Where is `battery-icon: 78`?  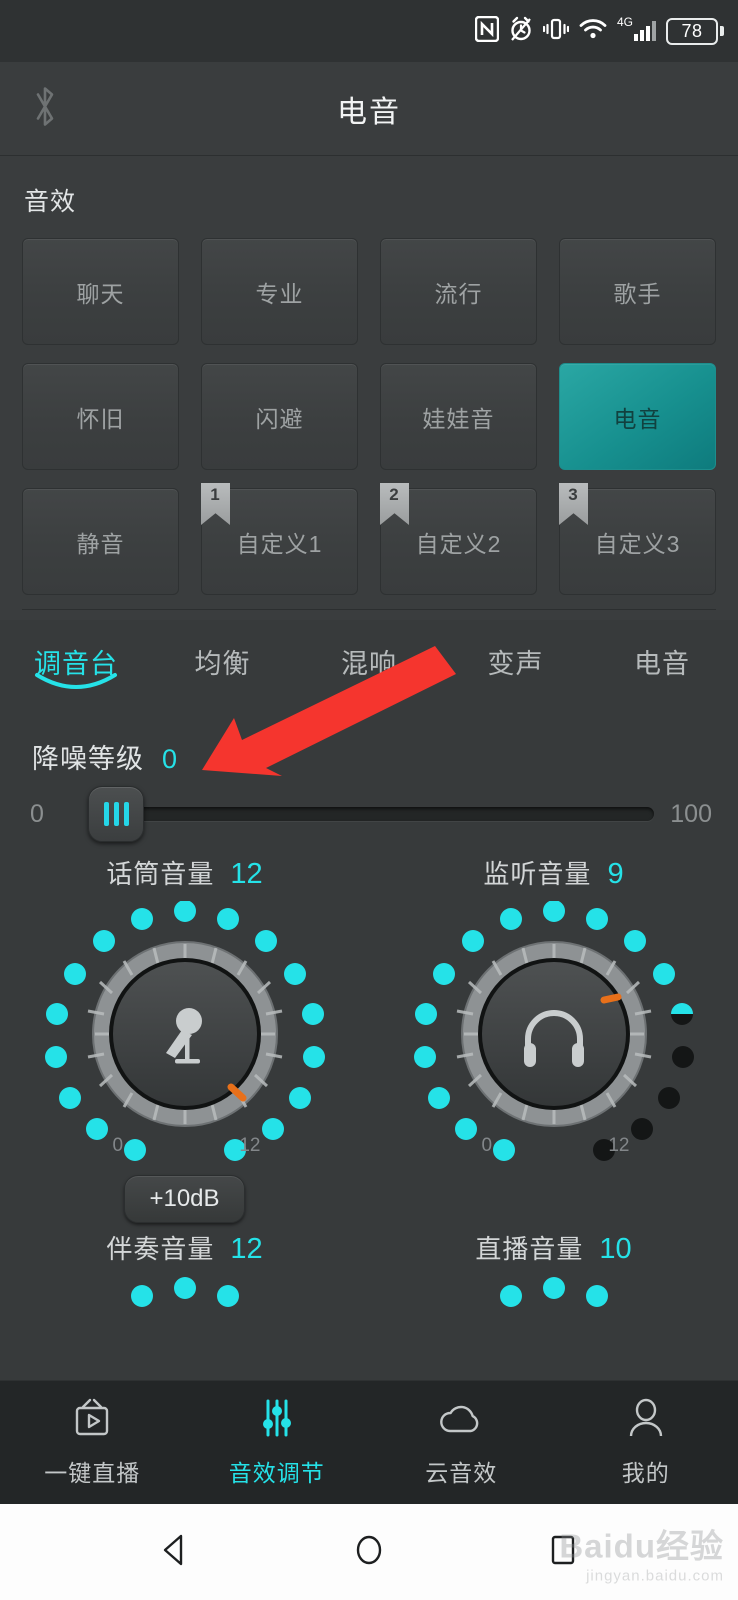
battery-icon: 78 is located at coordinates (695, 31).